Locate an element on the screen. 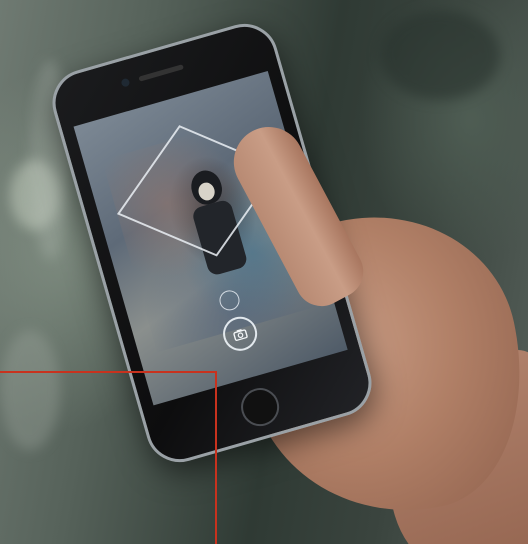 This screenshot has width=528, height=544. background-bokeh is located at coordinates (440, 55).